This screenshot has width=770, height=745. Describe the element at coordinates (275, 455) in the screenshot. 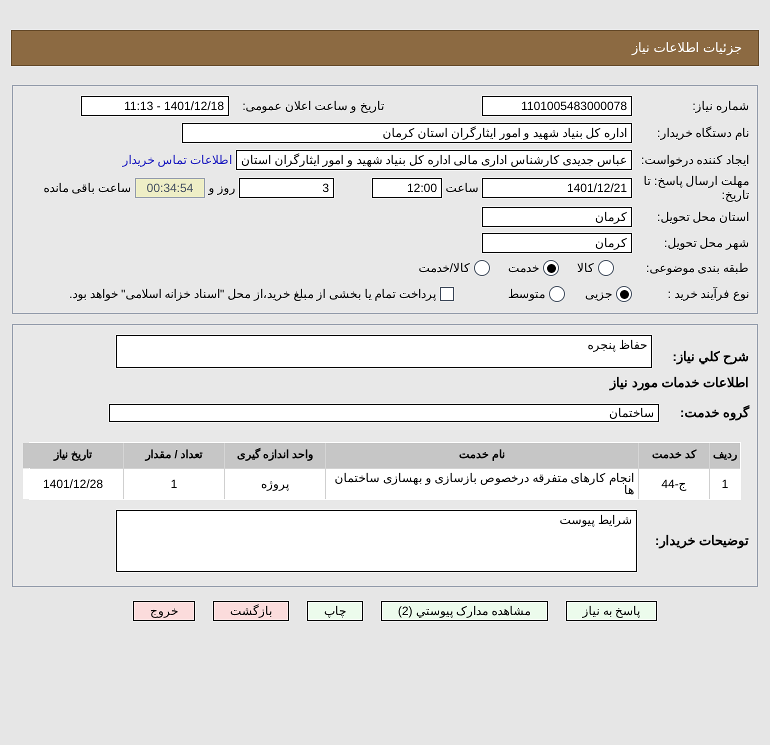

I see `column-header: واحد اندازه گیری` at that location.